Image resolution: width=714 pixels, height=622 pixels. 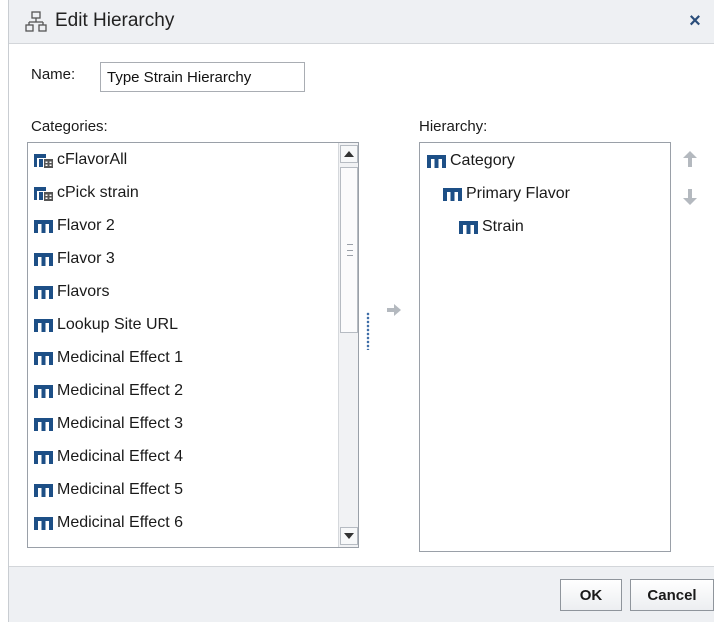 I want to click on cancel-button: Cancel, so click(x=672, y=595).